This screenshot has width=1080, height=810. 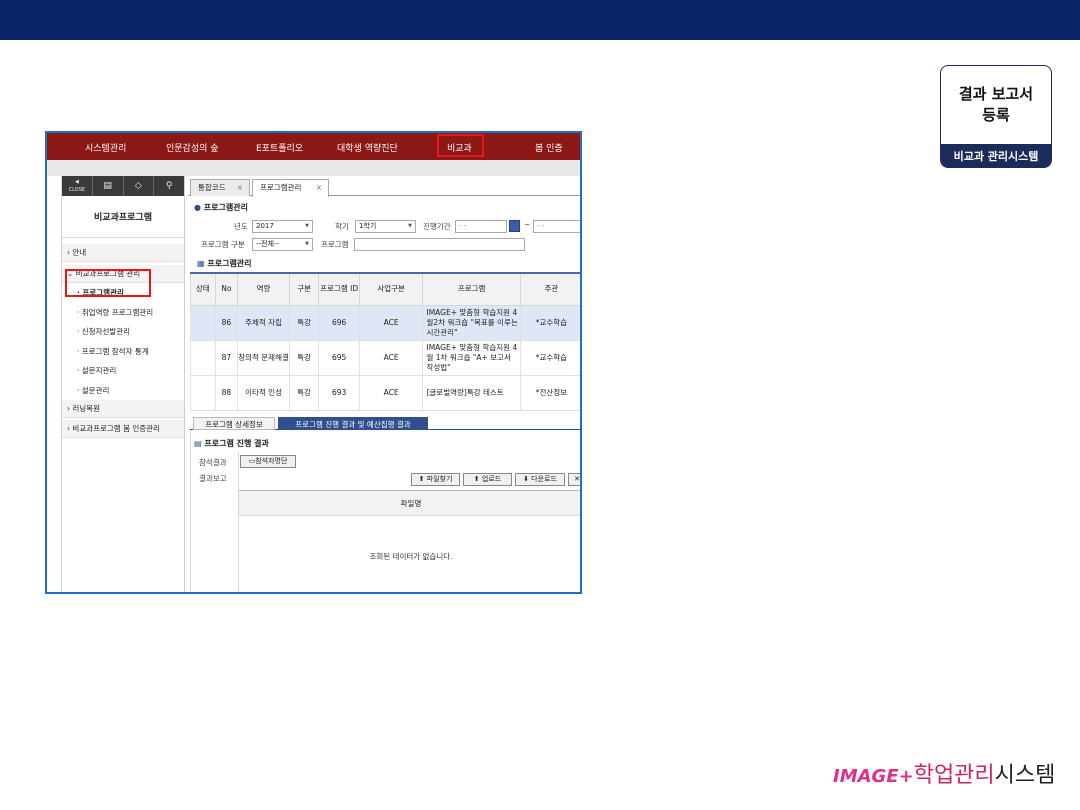 I want to click on col-business: 사업구분, so click(x=391, y=289).